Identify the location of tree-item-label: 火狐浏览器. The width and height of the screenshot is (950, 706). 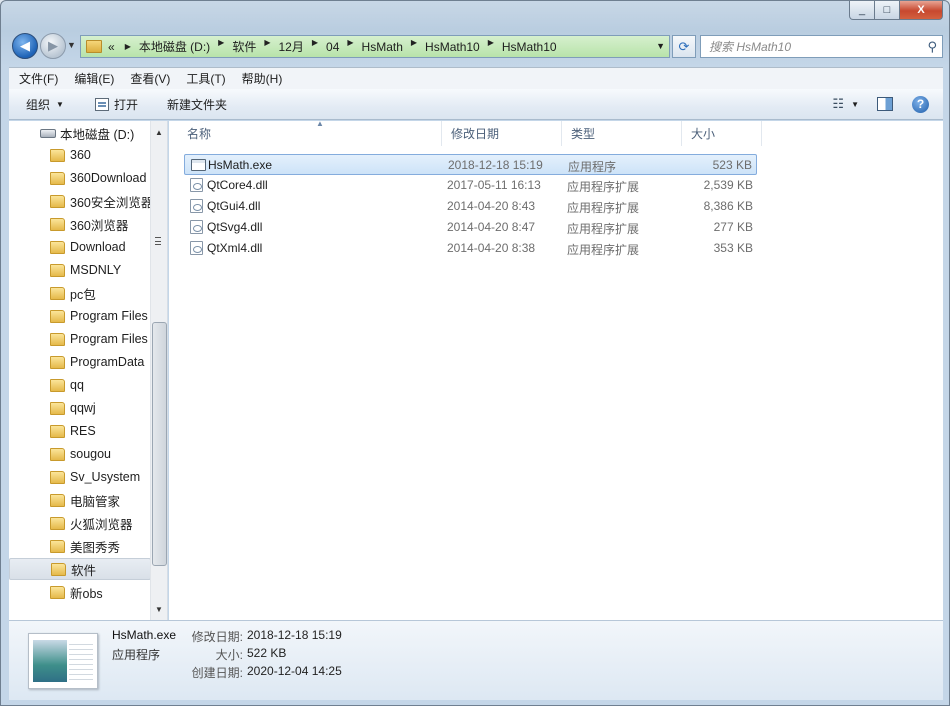
(101, 524).